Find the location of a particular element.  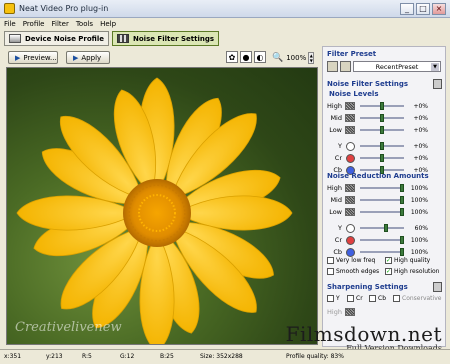

reduction-amount-row-high: High 100% is located at coordinates (384, 188).